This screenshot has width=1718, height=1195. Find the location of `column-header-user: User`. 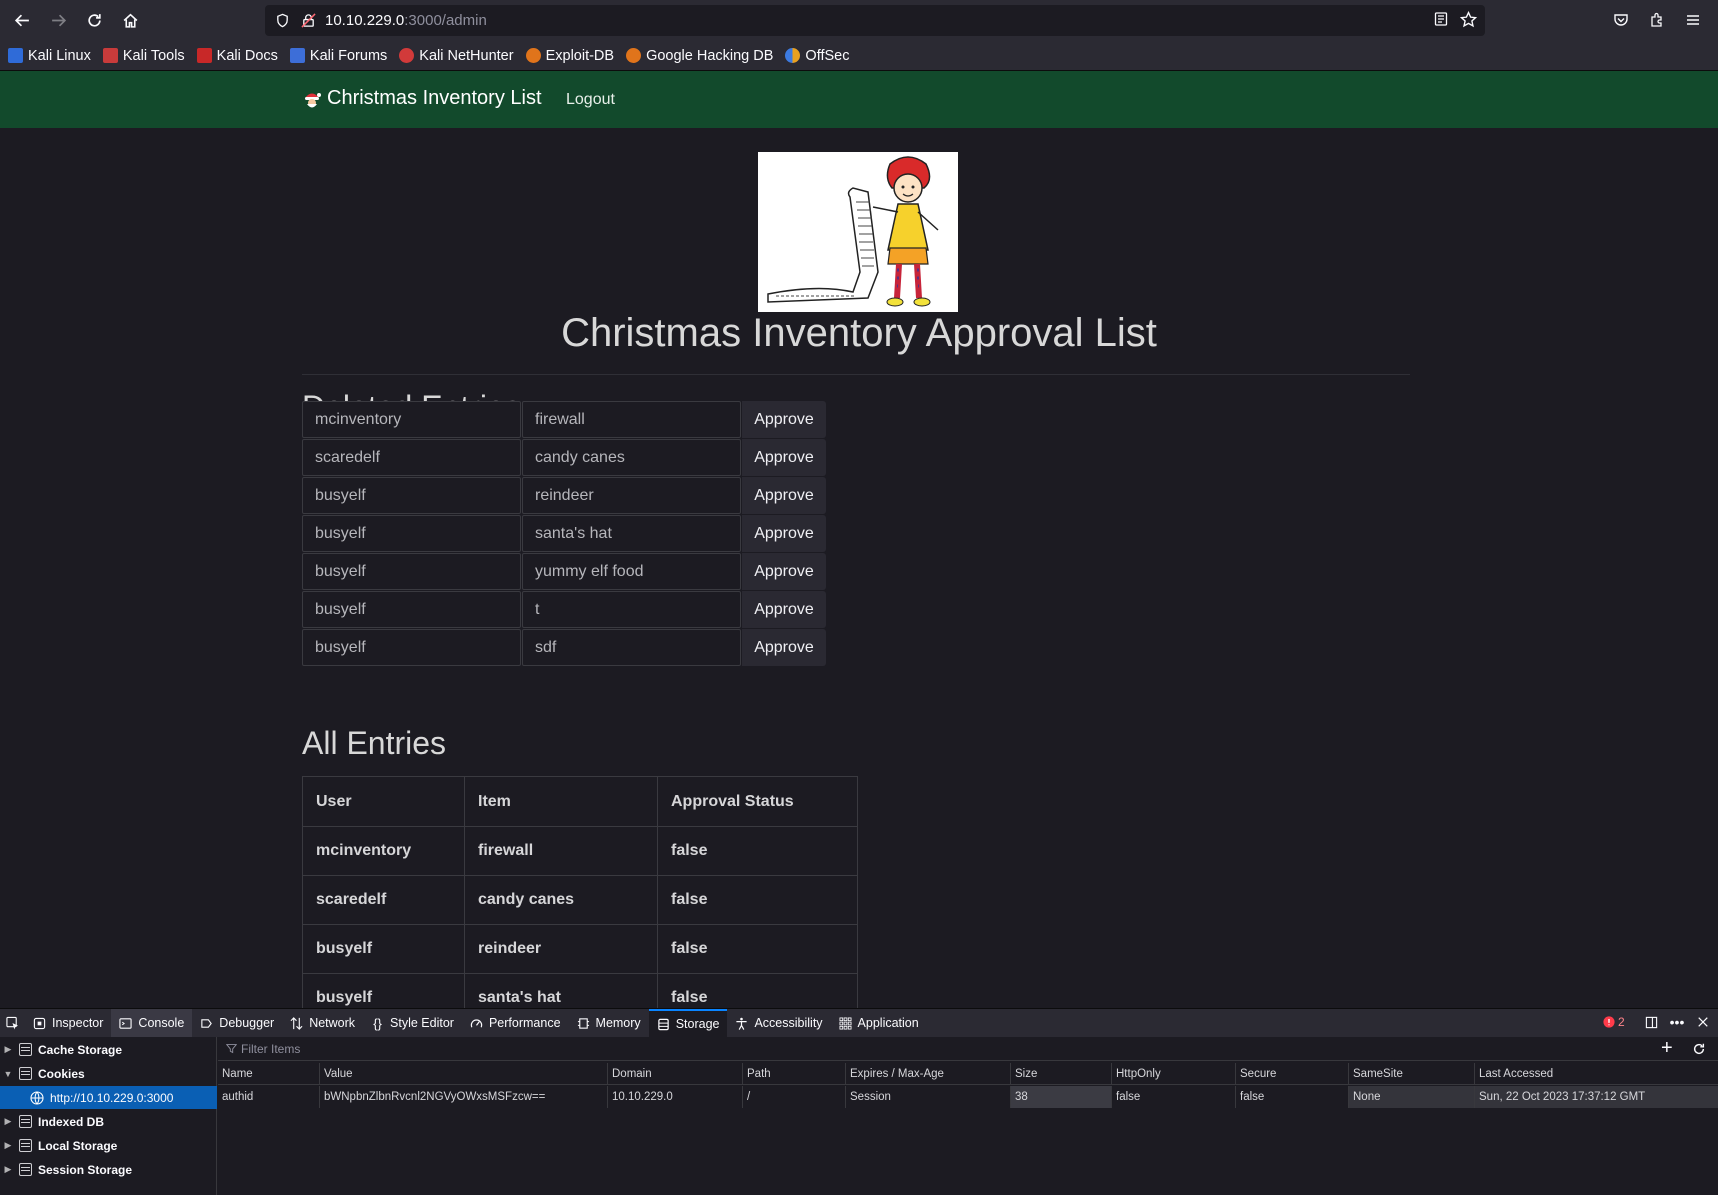

column-header-user: User is located at coordinates (383, 801).